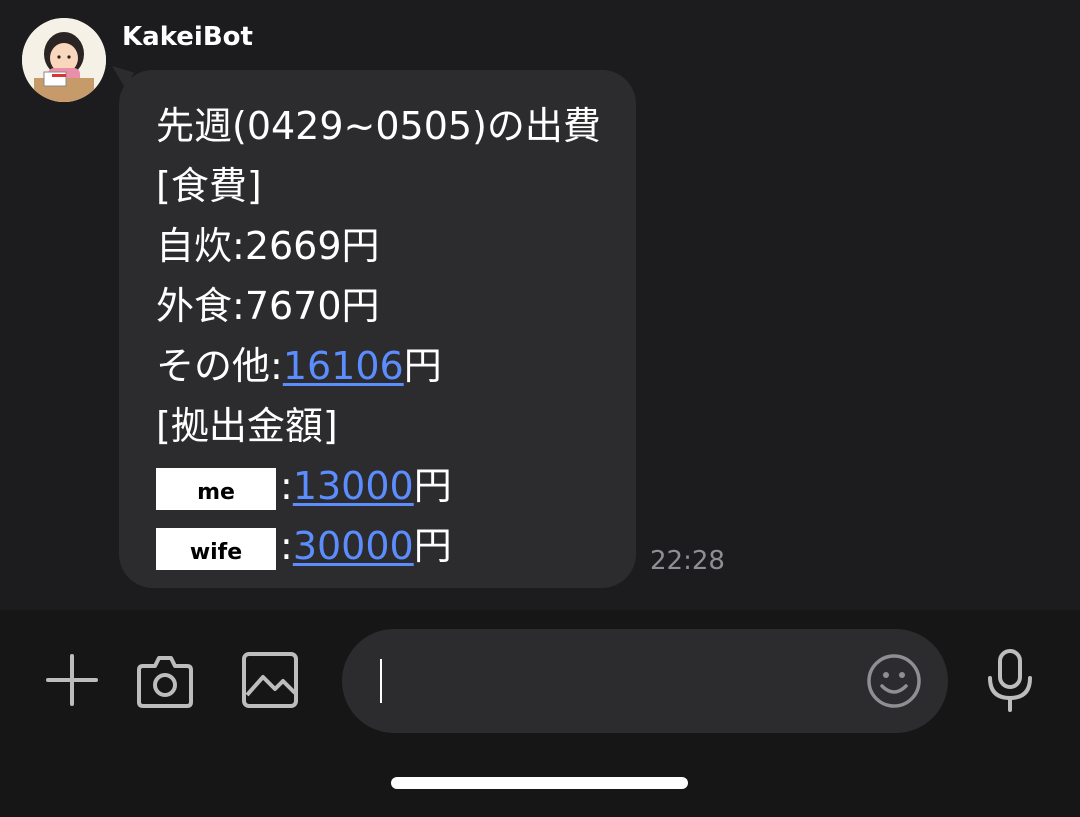 This screenshot has height=817, width=1080. I want to click on section-food: [食費], so click(209, 186).